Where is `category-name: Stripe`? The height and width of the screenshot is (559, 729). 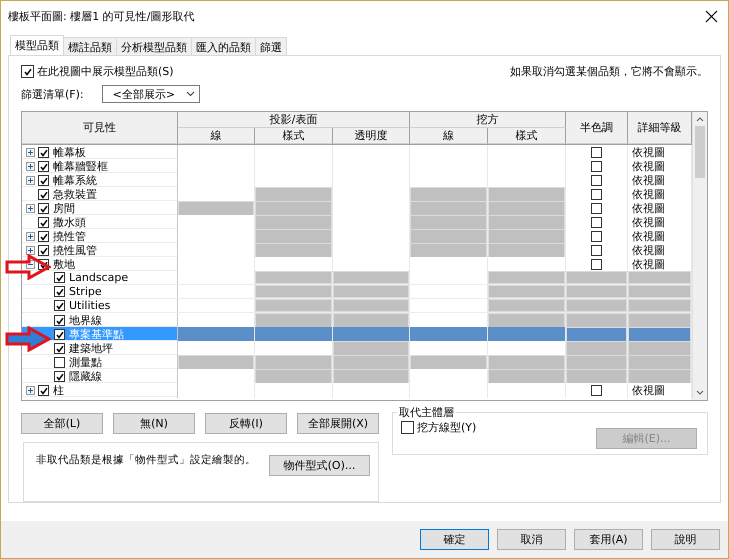
category-name: Stripe is located at coordinates (85, 291).